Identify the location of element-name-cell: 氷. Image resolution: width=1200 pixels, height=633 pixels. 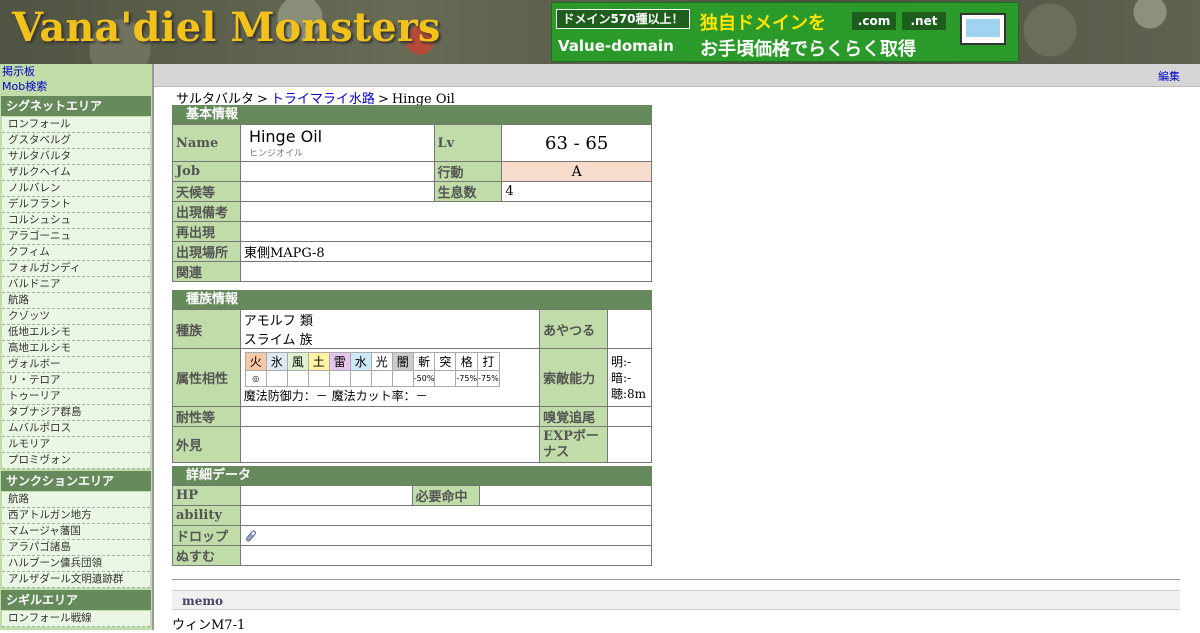
(276, 361).